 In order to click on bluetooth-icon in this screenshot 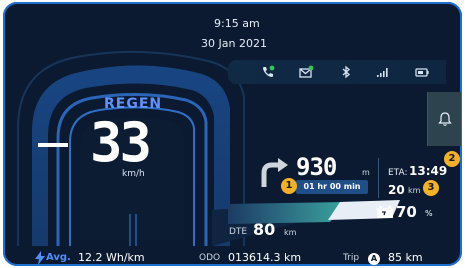, I will do `click(346, 72)`.